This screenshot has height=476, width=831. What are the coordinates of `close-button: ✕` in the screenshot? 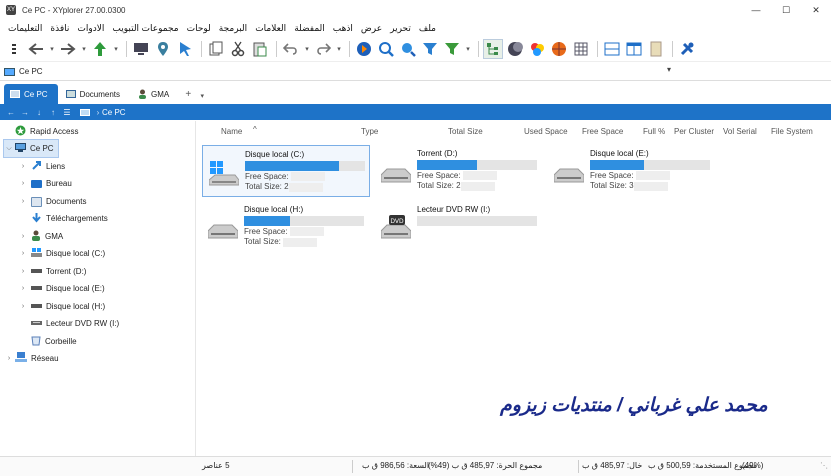 It's located at (816, 10).